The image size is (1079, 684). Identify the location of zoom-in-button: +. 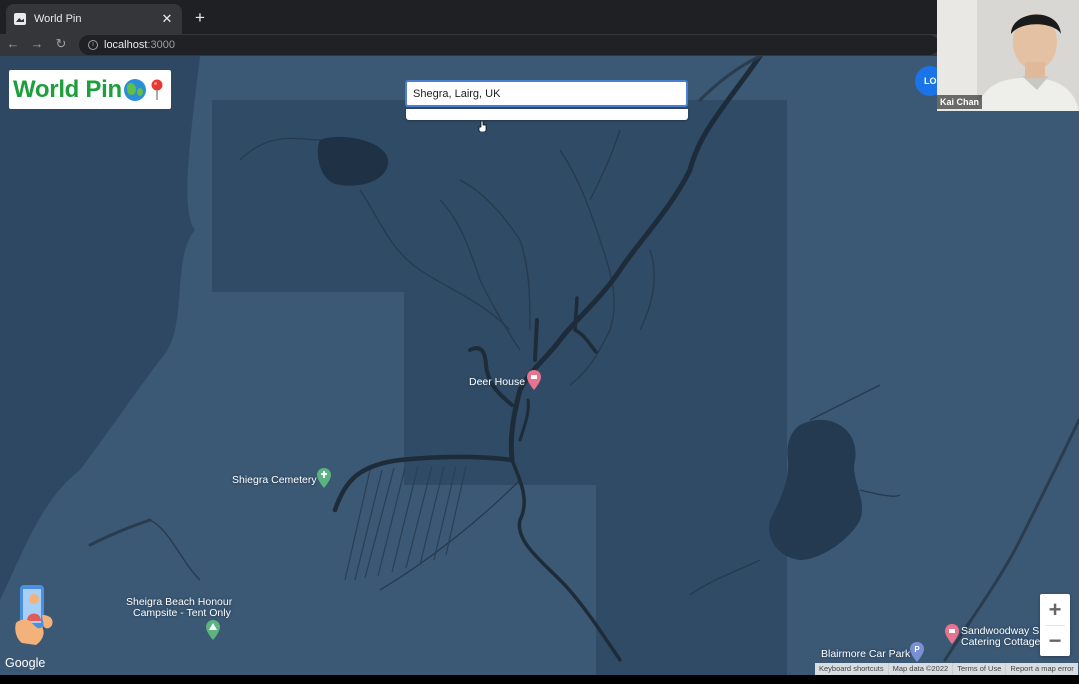
(1055, 609).